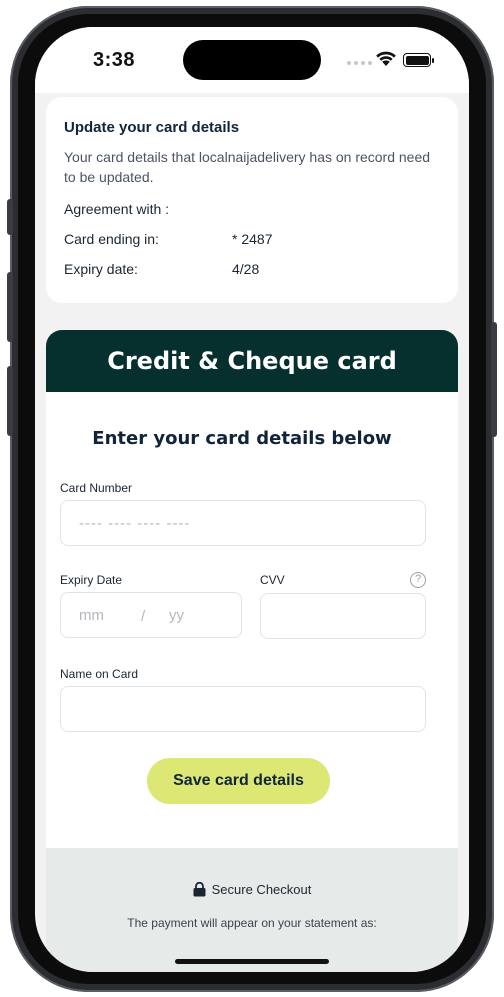 The width and height of the screenshot is (504, 997). I want to click on card-ending-label: Card ending in:, so click(111, 239).